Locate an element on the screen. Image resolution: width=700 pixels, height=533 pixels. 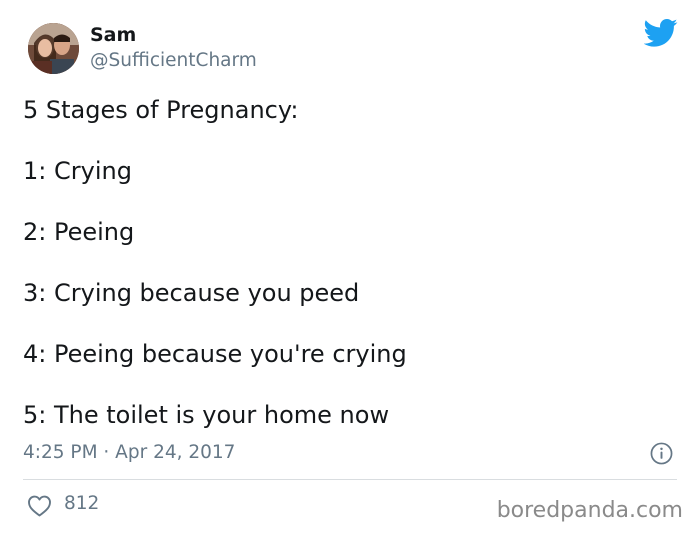
tweet-timestamp: 4:25 PM · Apr 24, 2017 is located at coordinates (129, 453).